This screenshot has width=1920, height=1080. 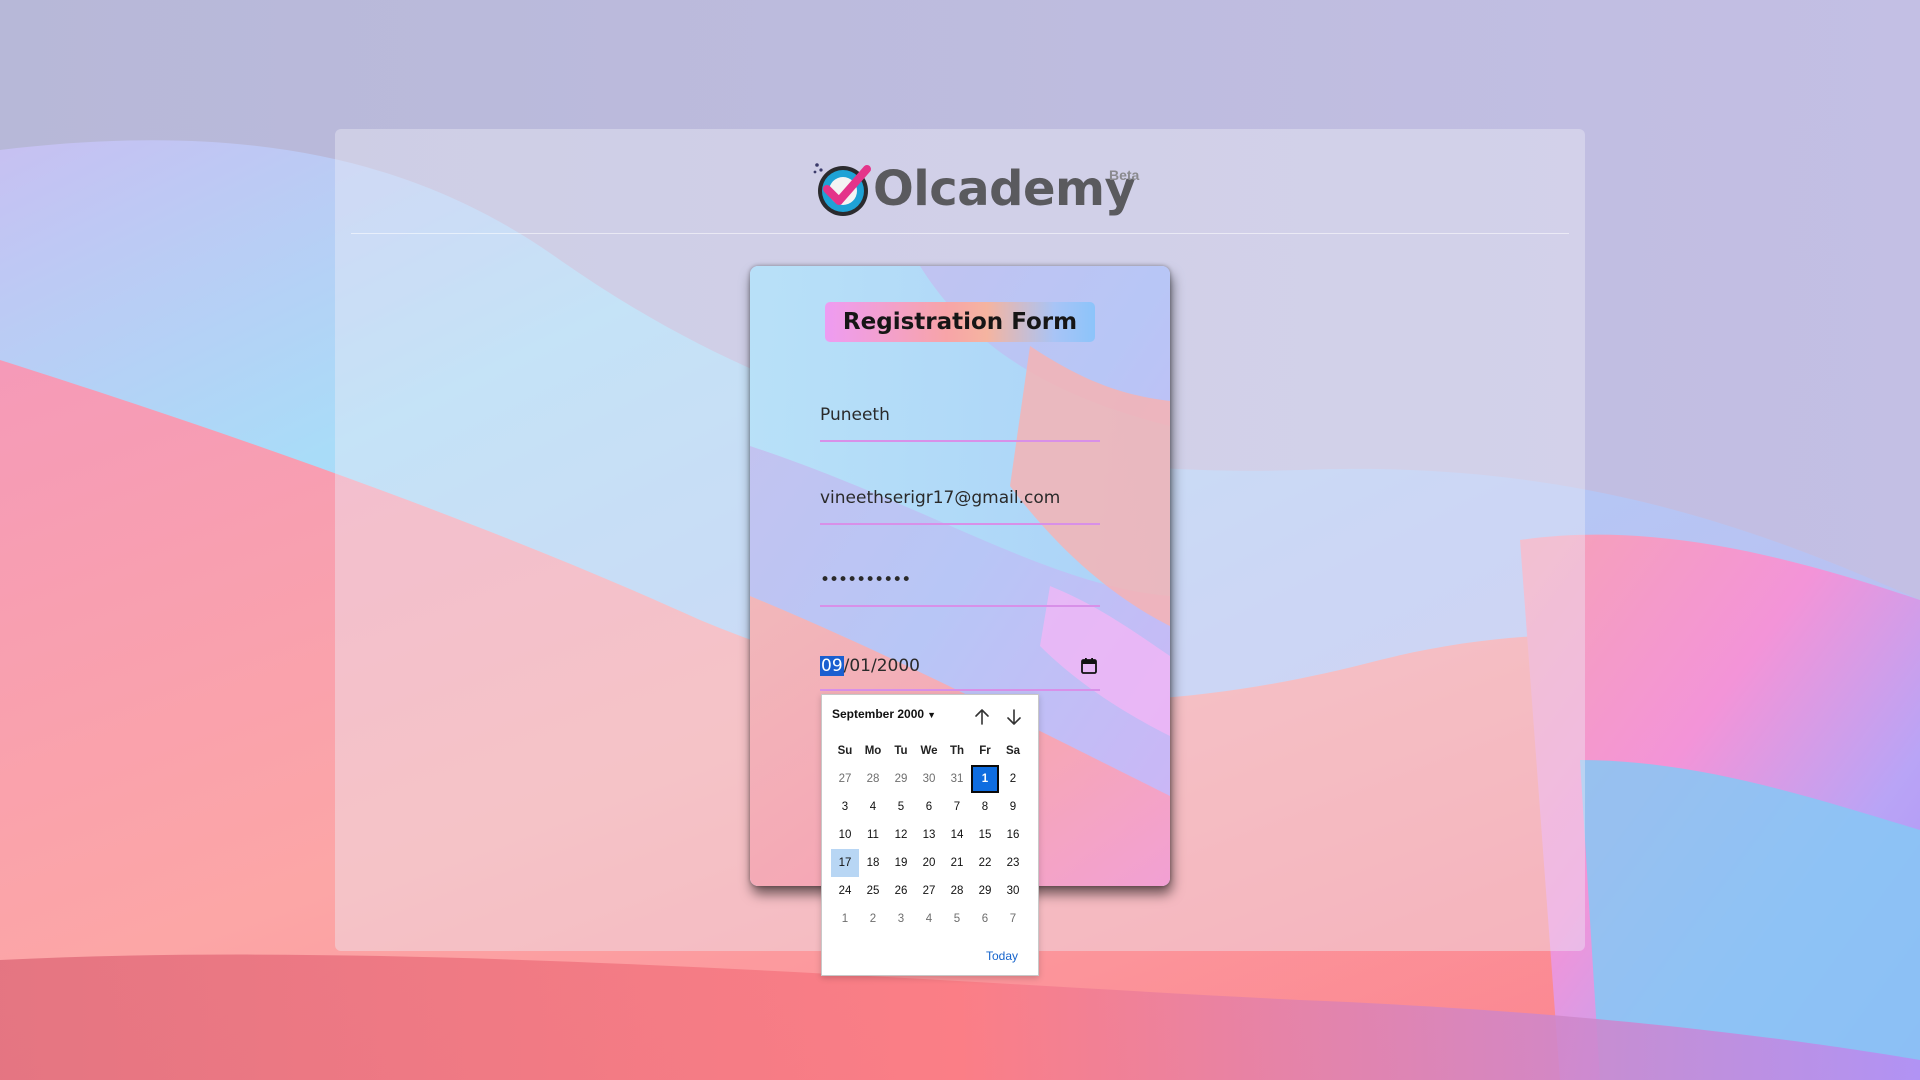 I want to click on calendar-day: 25, so click(x=873, y=891).